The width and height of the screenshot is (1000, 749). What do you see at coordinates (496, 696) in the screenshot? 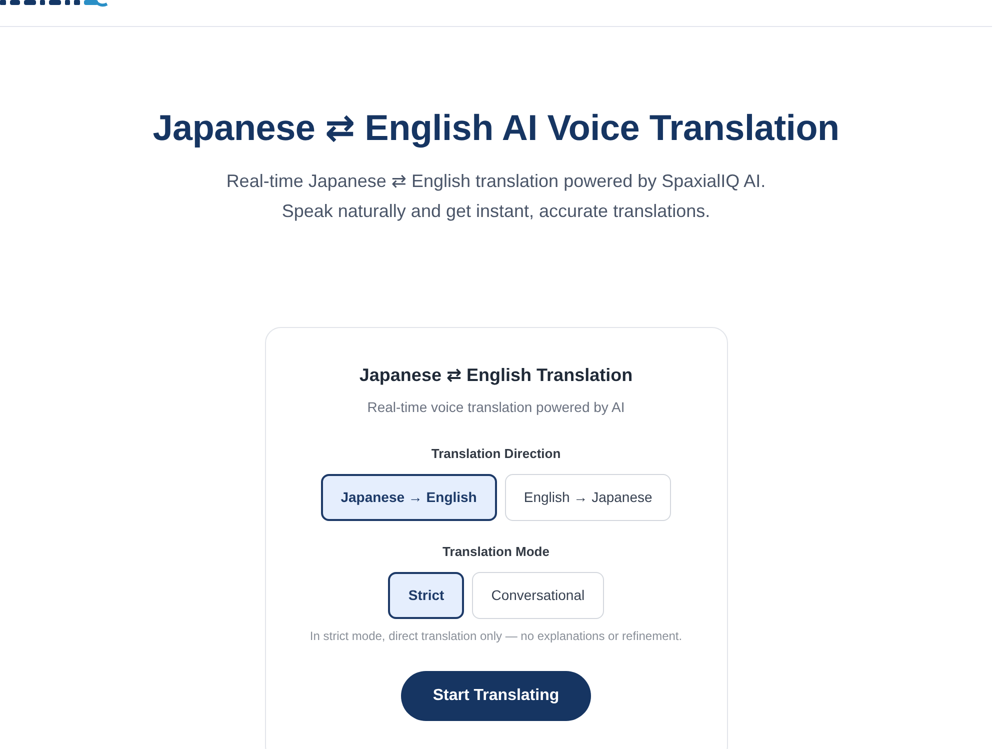
I see `start-button: Start Translating` at bounding box center [496, 696].